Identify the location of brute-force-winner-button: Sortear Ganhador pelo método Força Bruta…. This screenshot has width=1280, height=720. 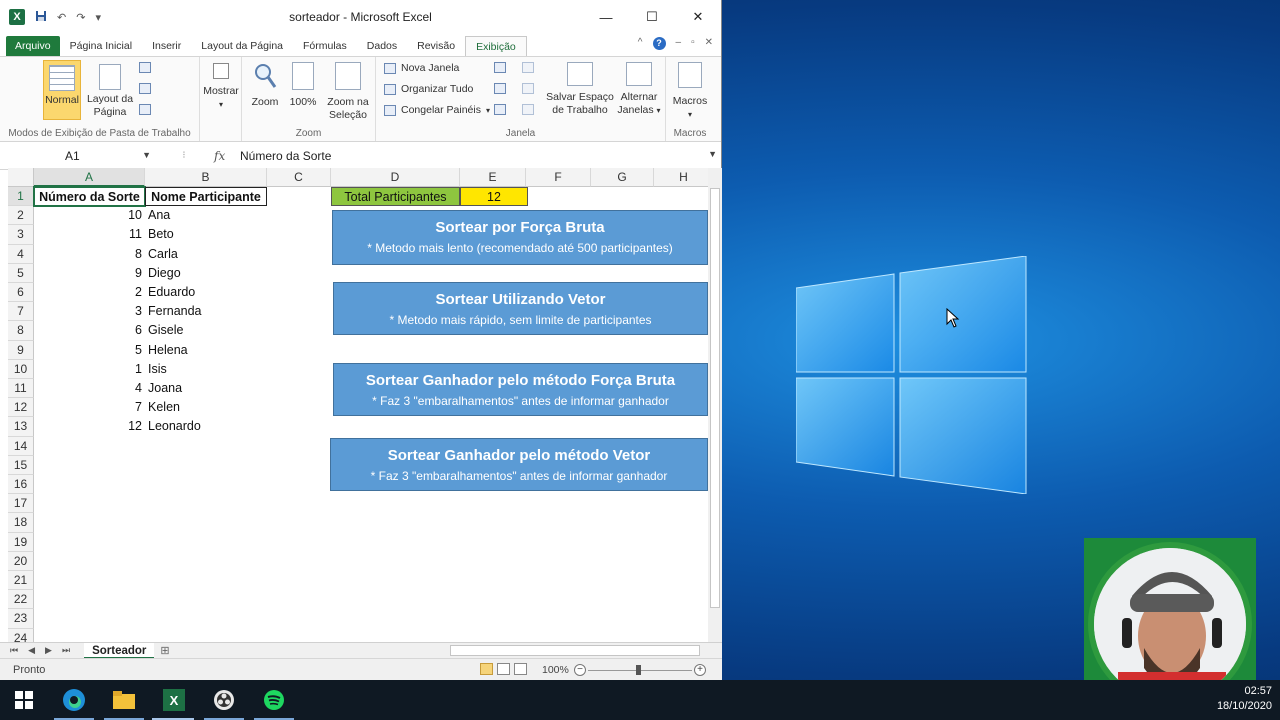
(520, 389).